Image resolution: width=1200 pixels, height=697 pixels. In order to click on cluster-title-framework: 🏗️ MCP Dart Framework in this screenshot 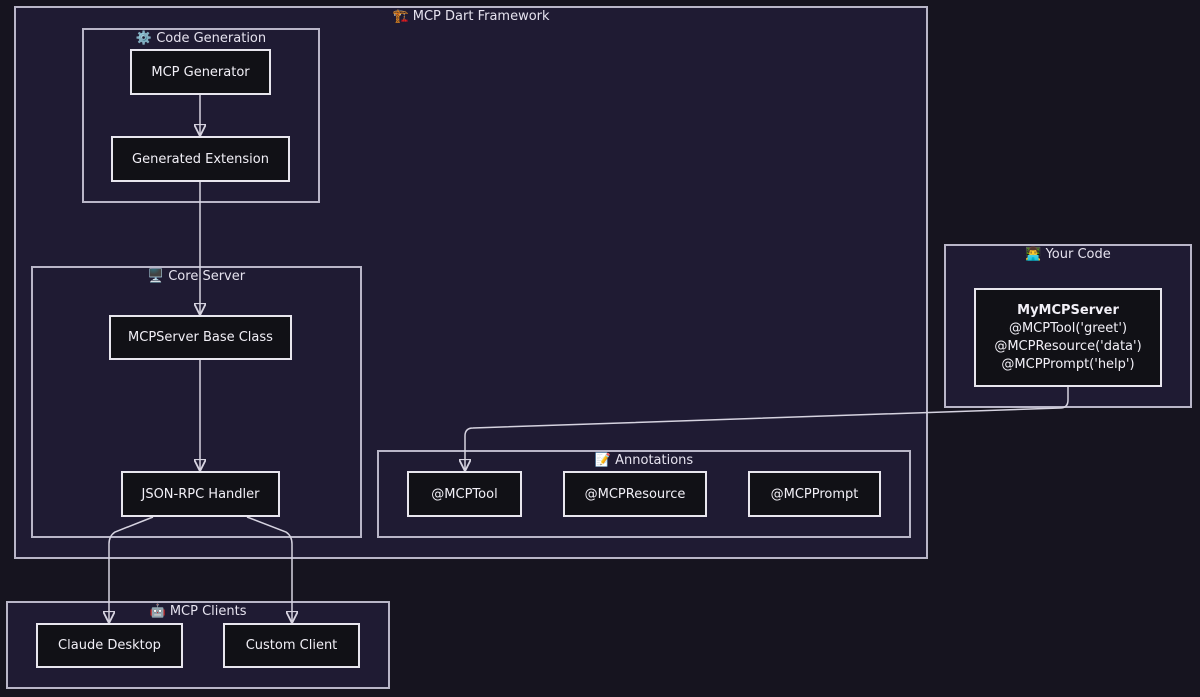, I will do `click(471, 17)`.